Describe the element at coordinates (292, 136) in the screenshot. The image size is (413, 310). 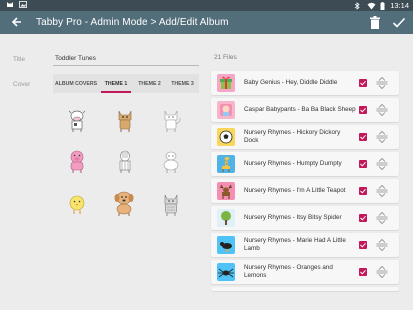
I see `file-name: Nursery Rhymes - Hickory Dickory Dock` at that location.